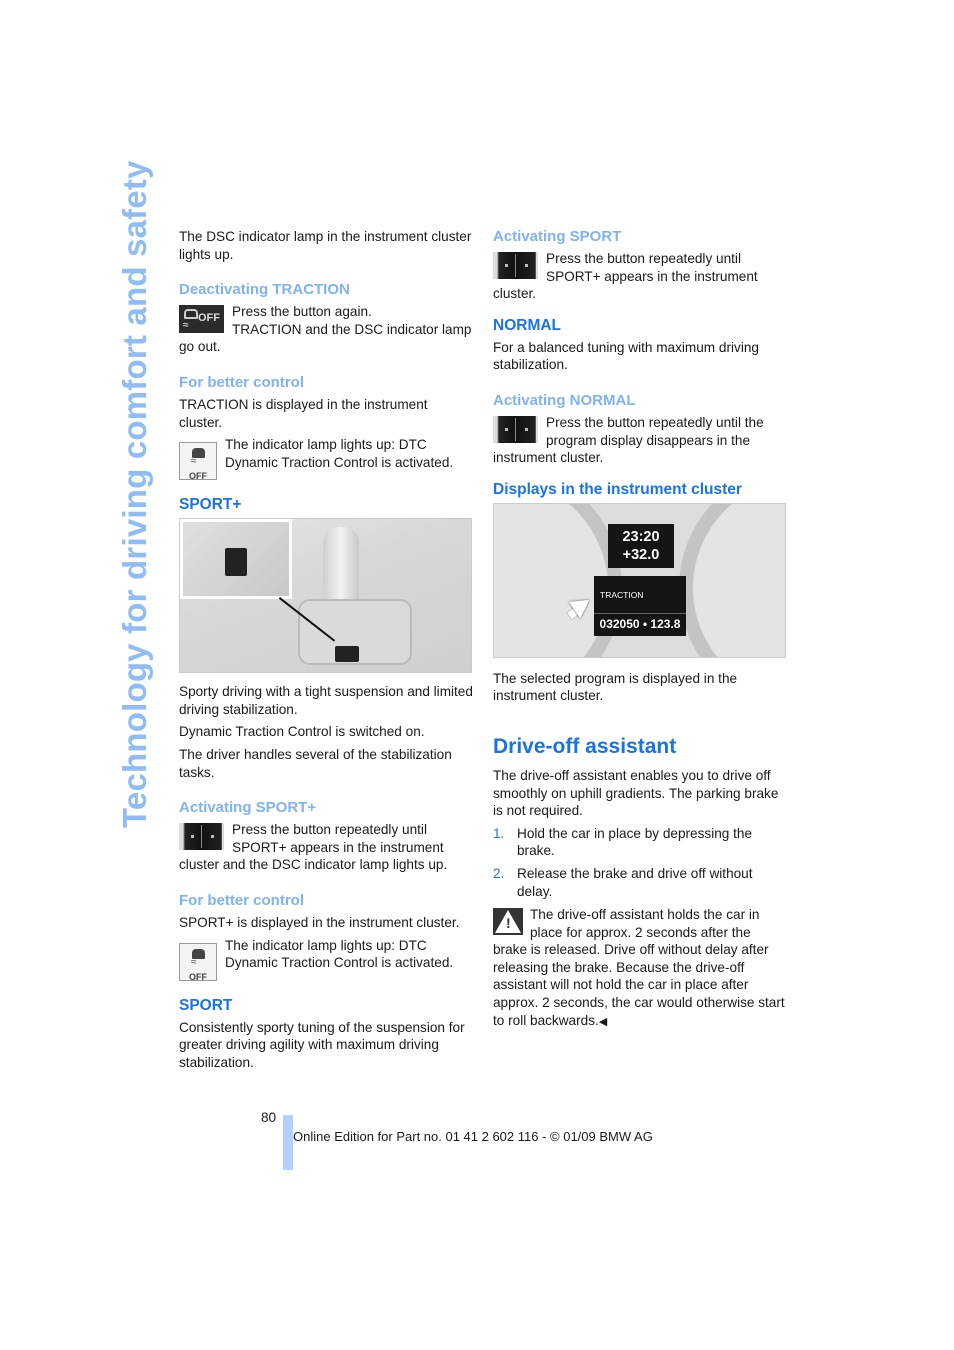 Image resolution: width=954 pixels, height=1350 pixels. What do you see at coordinates (242, 900) in the screenshot?
I see `heading-for-better-control-2: For better control` at bounding box center [242, 900].